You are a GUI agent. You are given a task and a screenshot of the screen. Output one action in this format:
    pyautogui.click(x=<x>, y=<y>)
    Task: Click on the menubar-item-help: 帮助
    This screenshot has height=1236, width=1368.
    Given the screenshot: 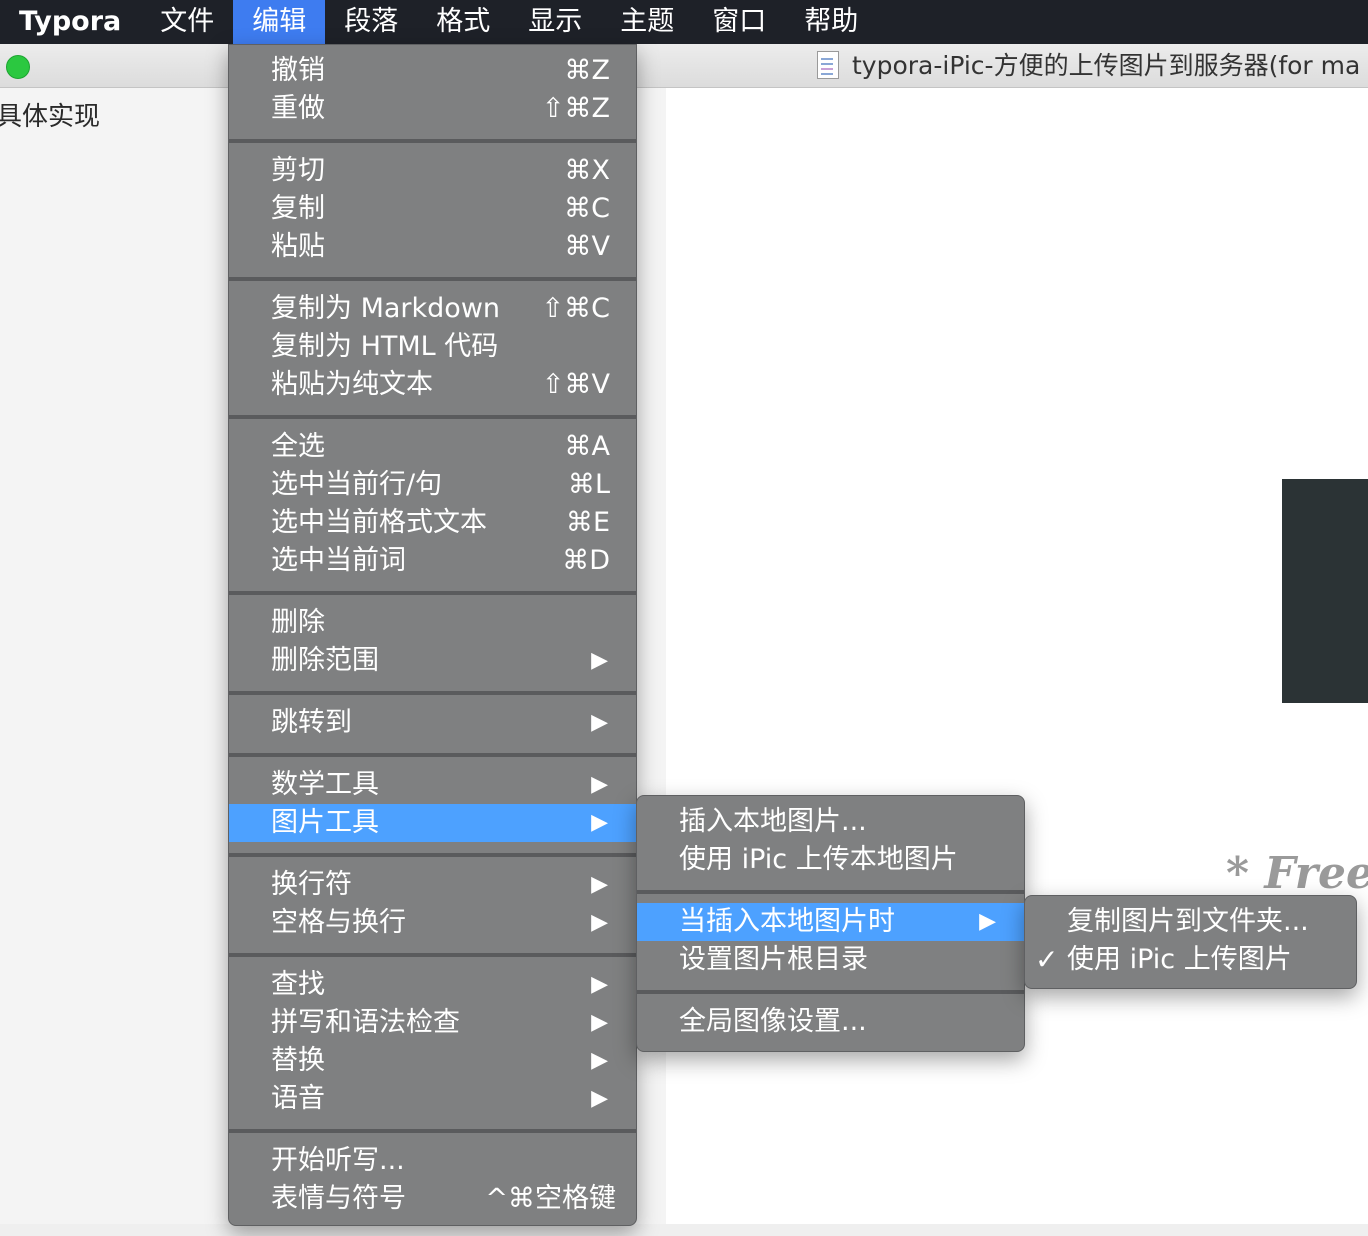 What is the action you would take?
    pyautogui.click(x=831, y=22)
    